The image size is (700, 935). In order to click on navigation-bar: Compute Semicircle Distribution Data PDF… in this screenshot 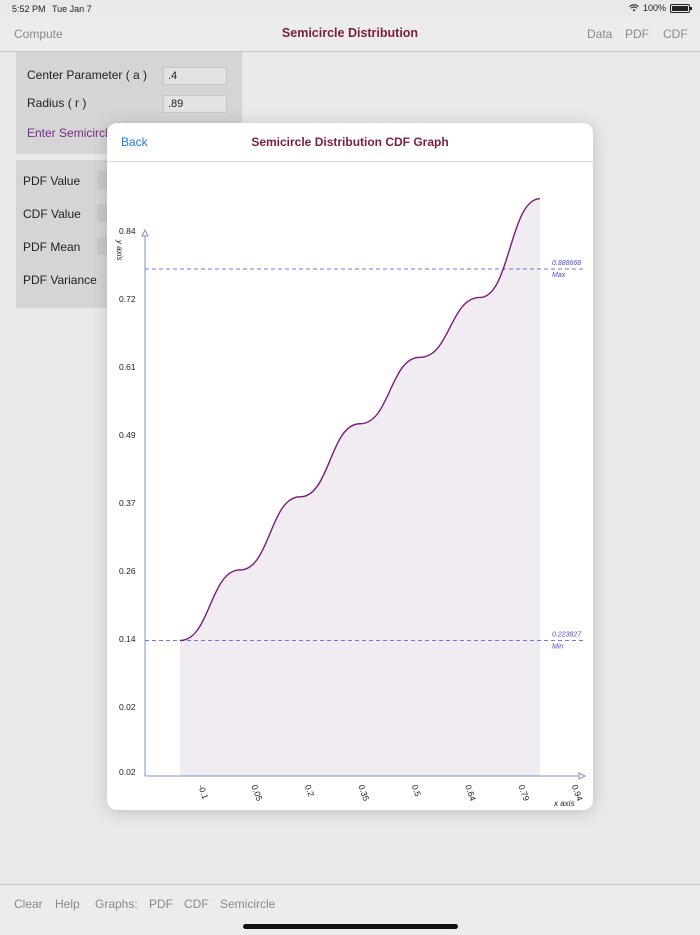, I will do `click(350, 34)`.